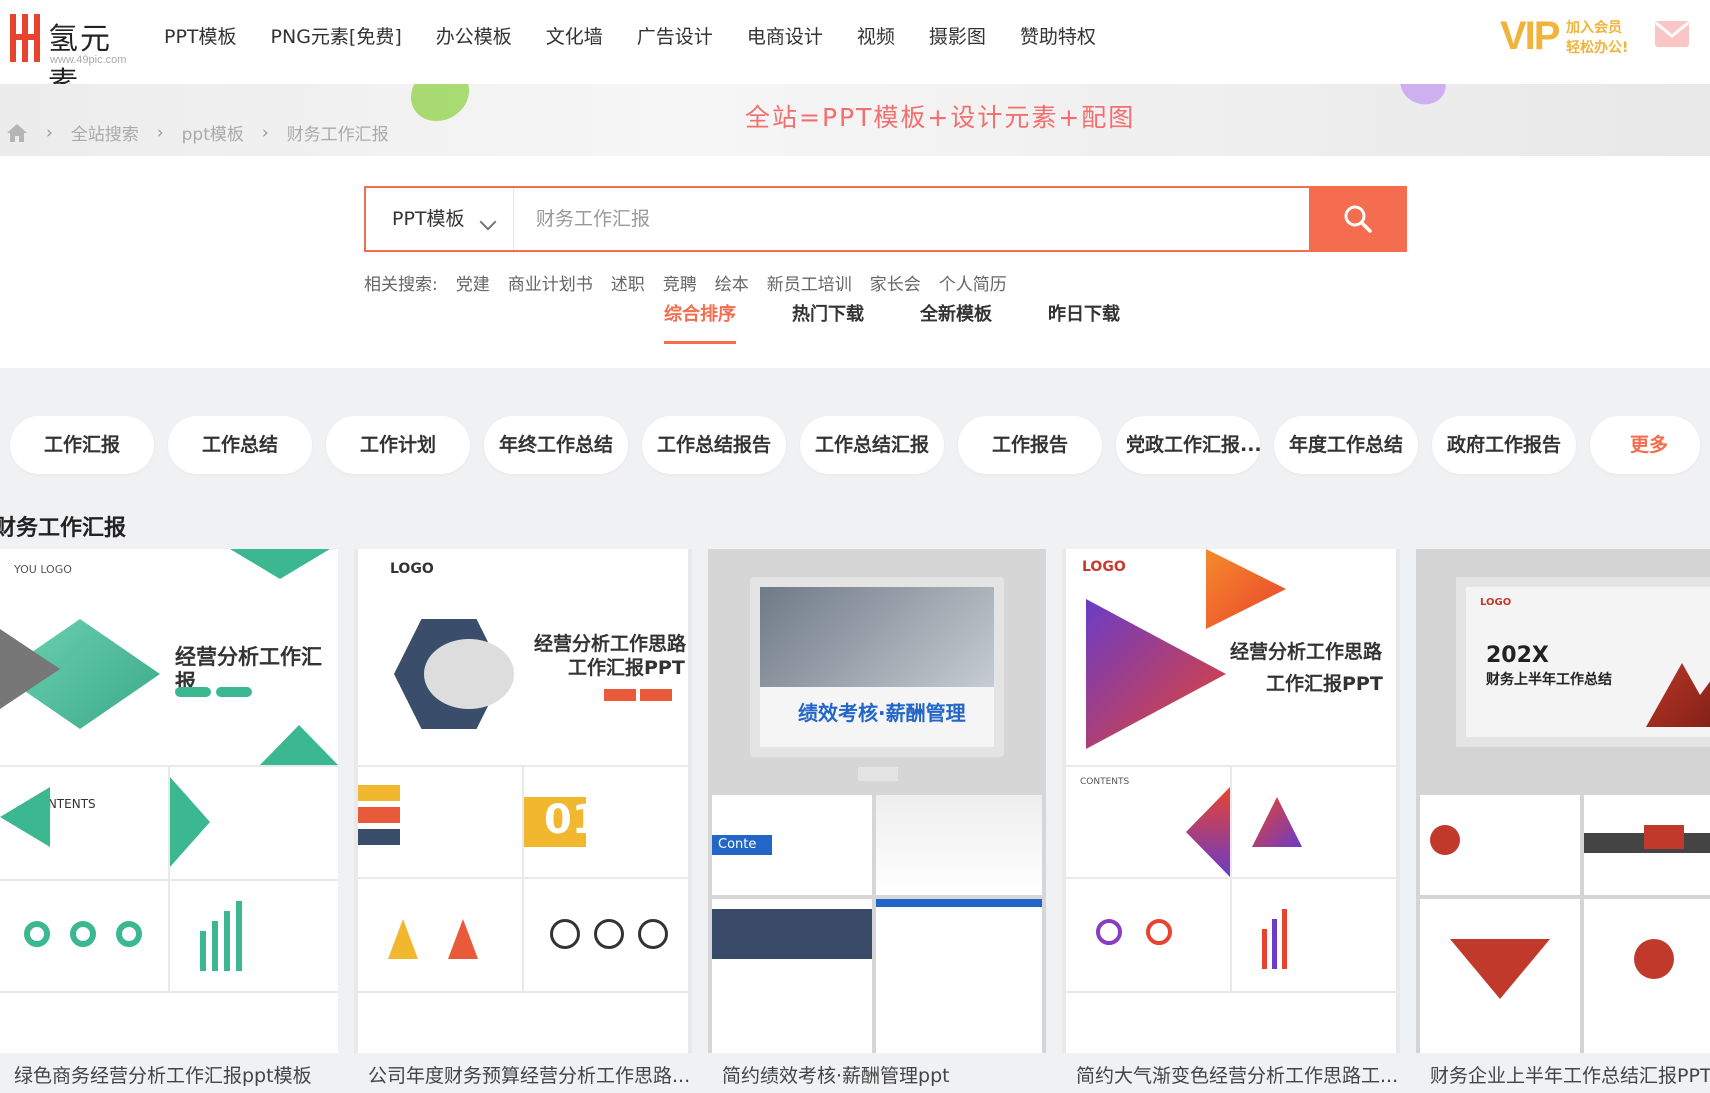  Describe the element at coordinates (572, 820) in the screenshot. I see `slide-big-number: 01` at that location.